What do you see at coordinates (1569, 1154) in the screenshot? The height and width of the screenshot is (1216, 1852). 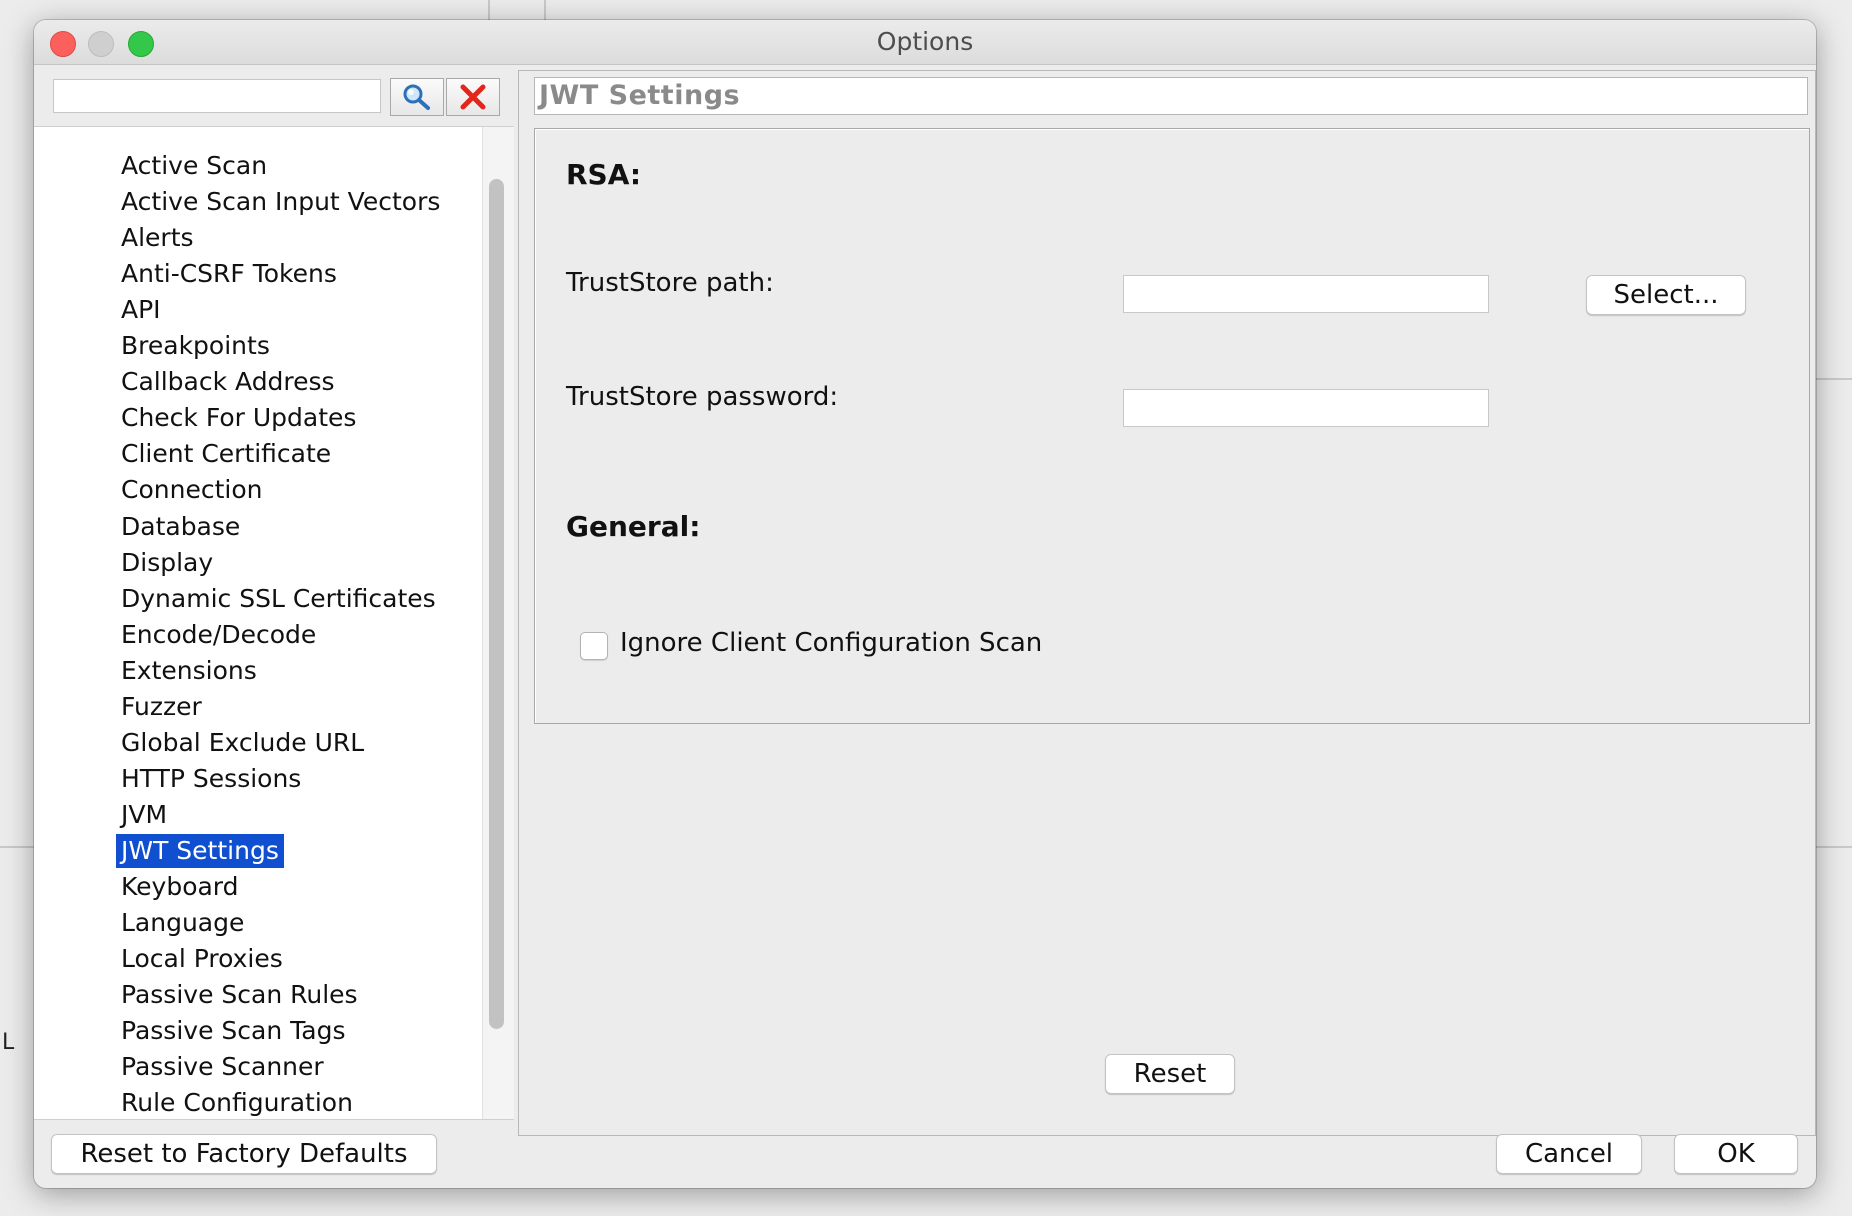 I see `cancel-button: Cancel` at bounding box center [1569, 1154].